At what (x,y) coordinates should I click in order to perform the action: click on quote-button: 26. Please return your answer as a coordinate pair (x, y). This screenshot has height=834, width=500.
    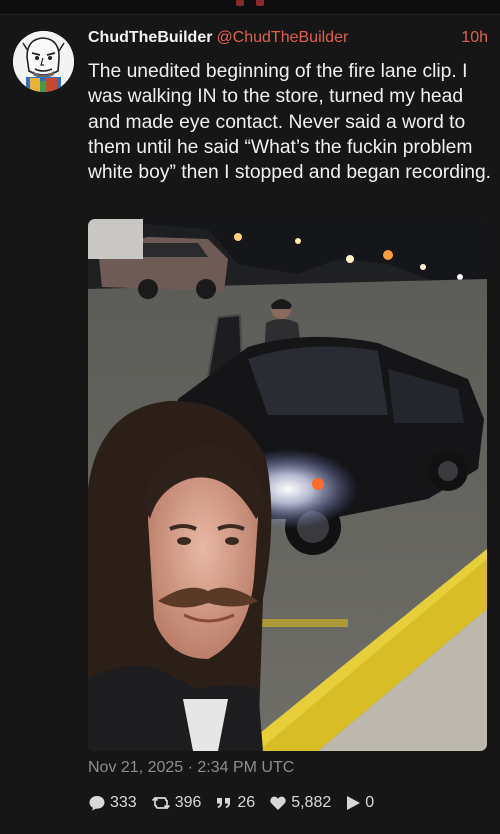
    Looking at the image, I should click on (235, 803).